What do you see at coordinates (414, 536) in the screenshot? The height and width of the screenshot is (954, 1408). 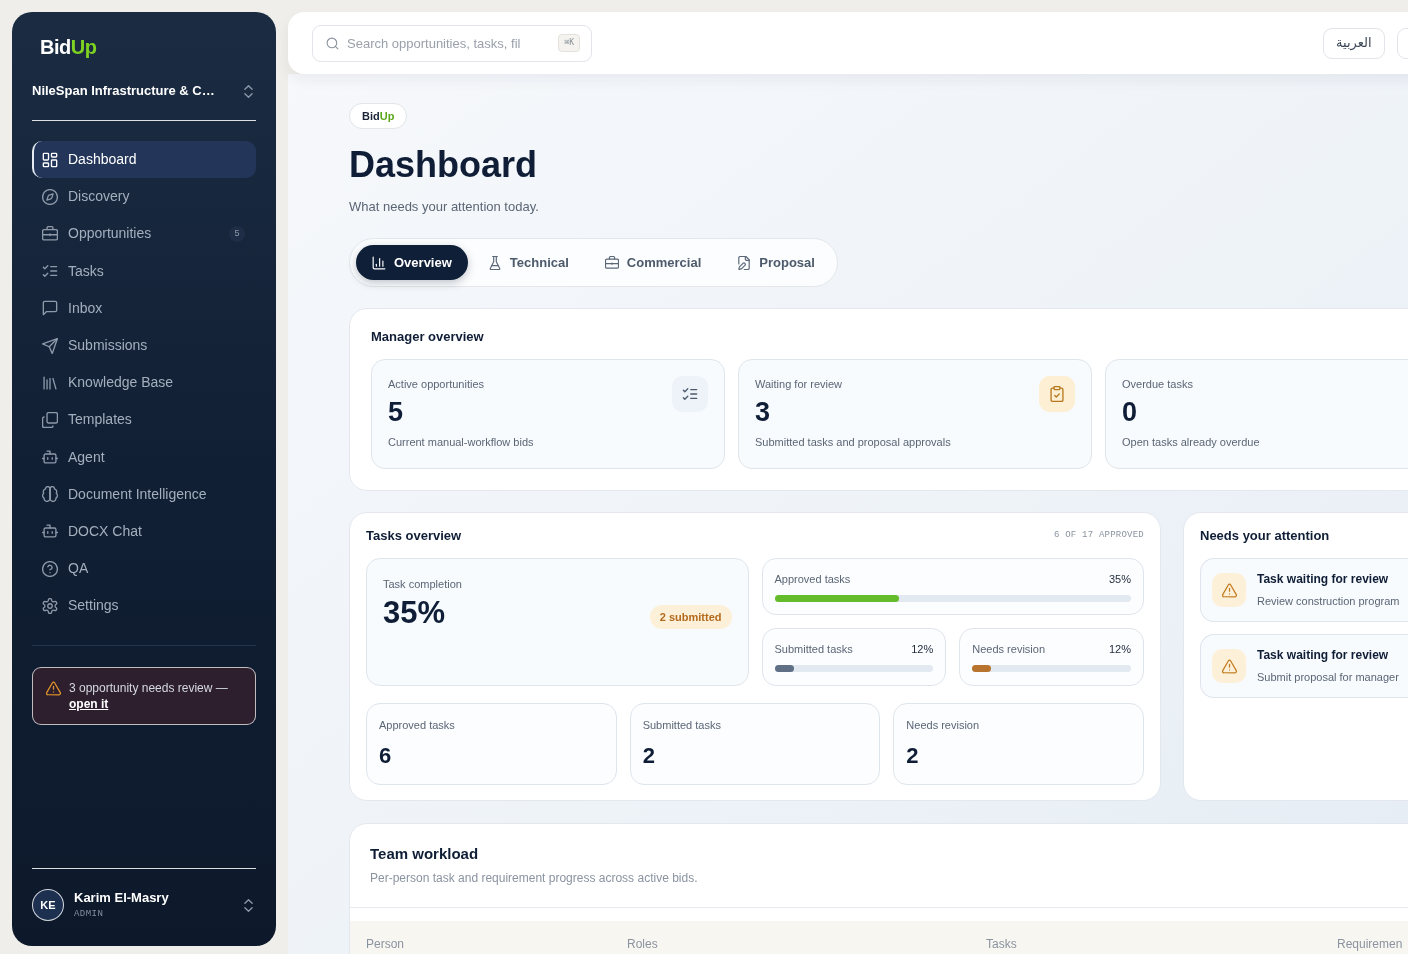 I see `section-title: Tasks overview` at bounding box center [414, 536].